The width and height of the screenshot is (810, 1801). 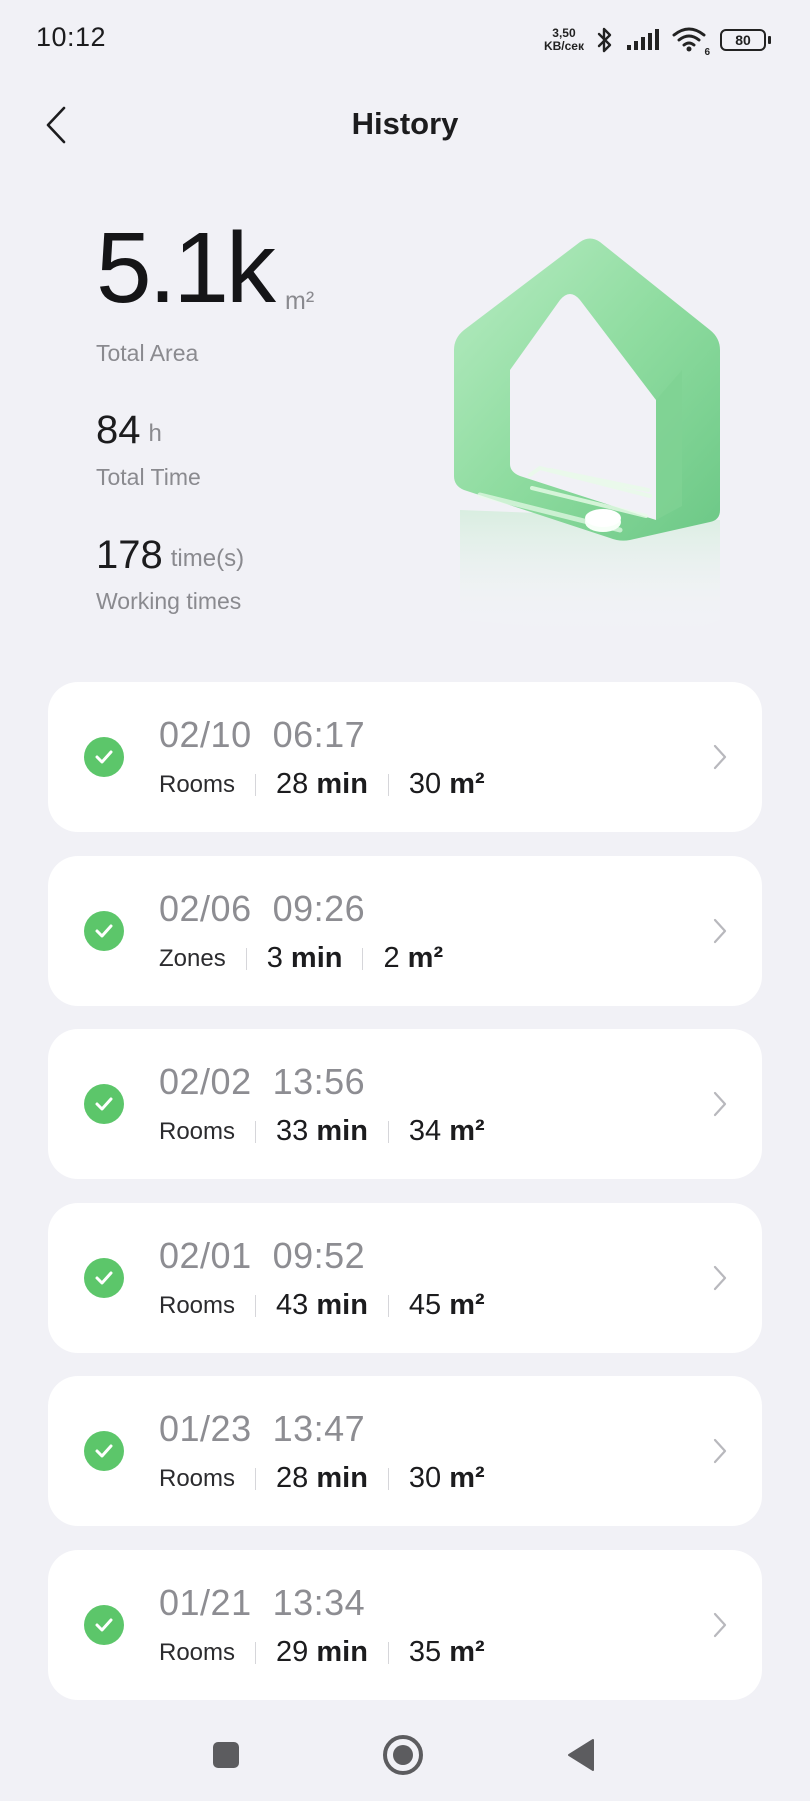 I want to click on battery-indicator: 80, so click(x=745, y=40).